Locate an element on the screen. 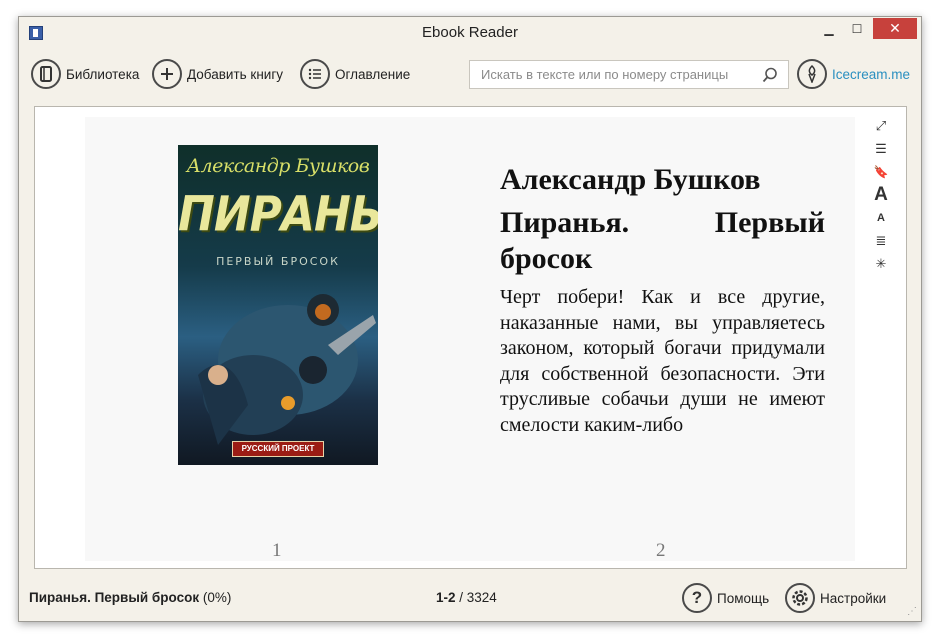 This screenshot has height=640, width=940. cover-badge: РУССКИЙ ПРОЕКТ is located at coordinates (278, 449).